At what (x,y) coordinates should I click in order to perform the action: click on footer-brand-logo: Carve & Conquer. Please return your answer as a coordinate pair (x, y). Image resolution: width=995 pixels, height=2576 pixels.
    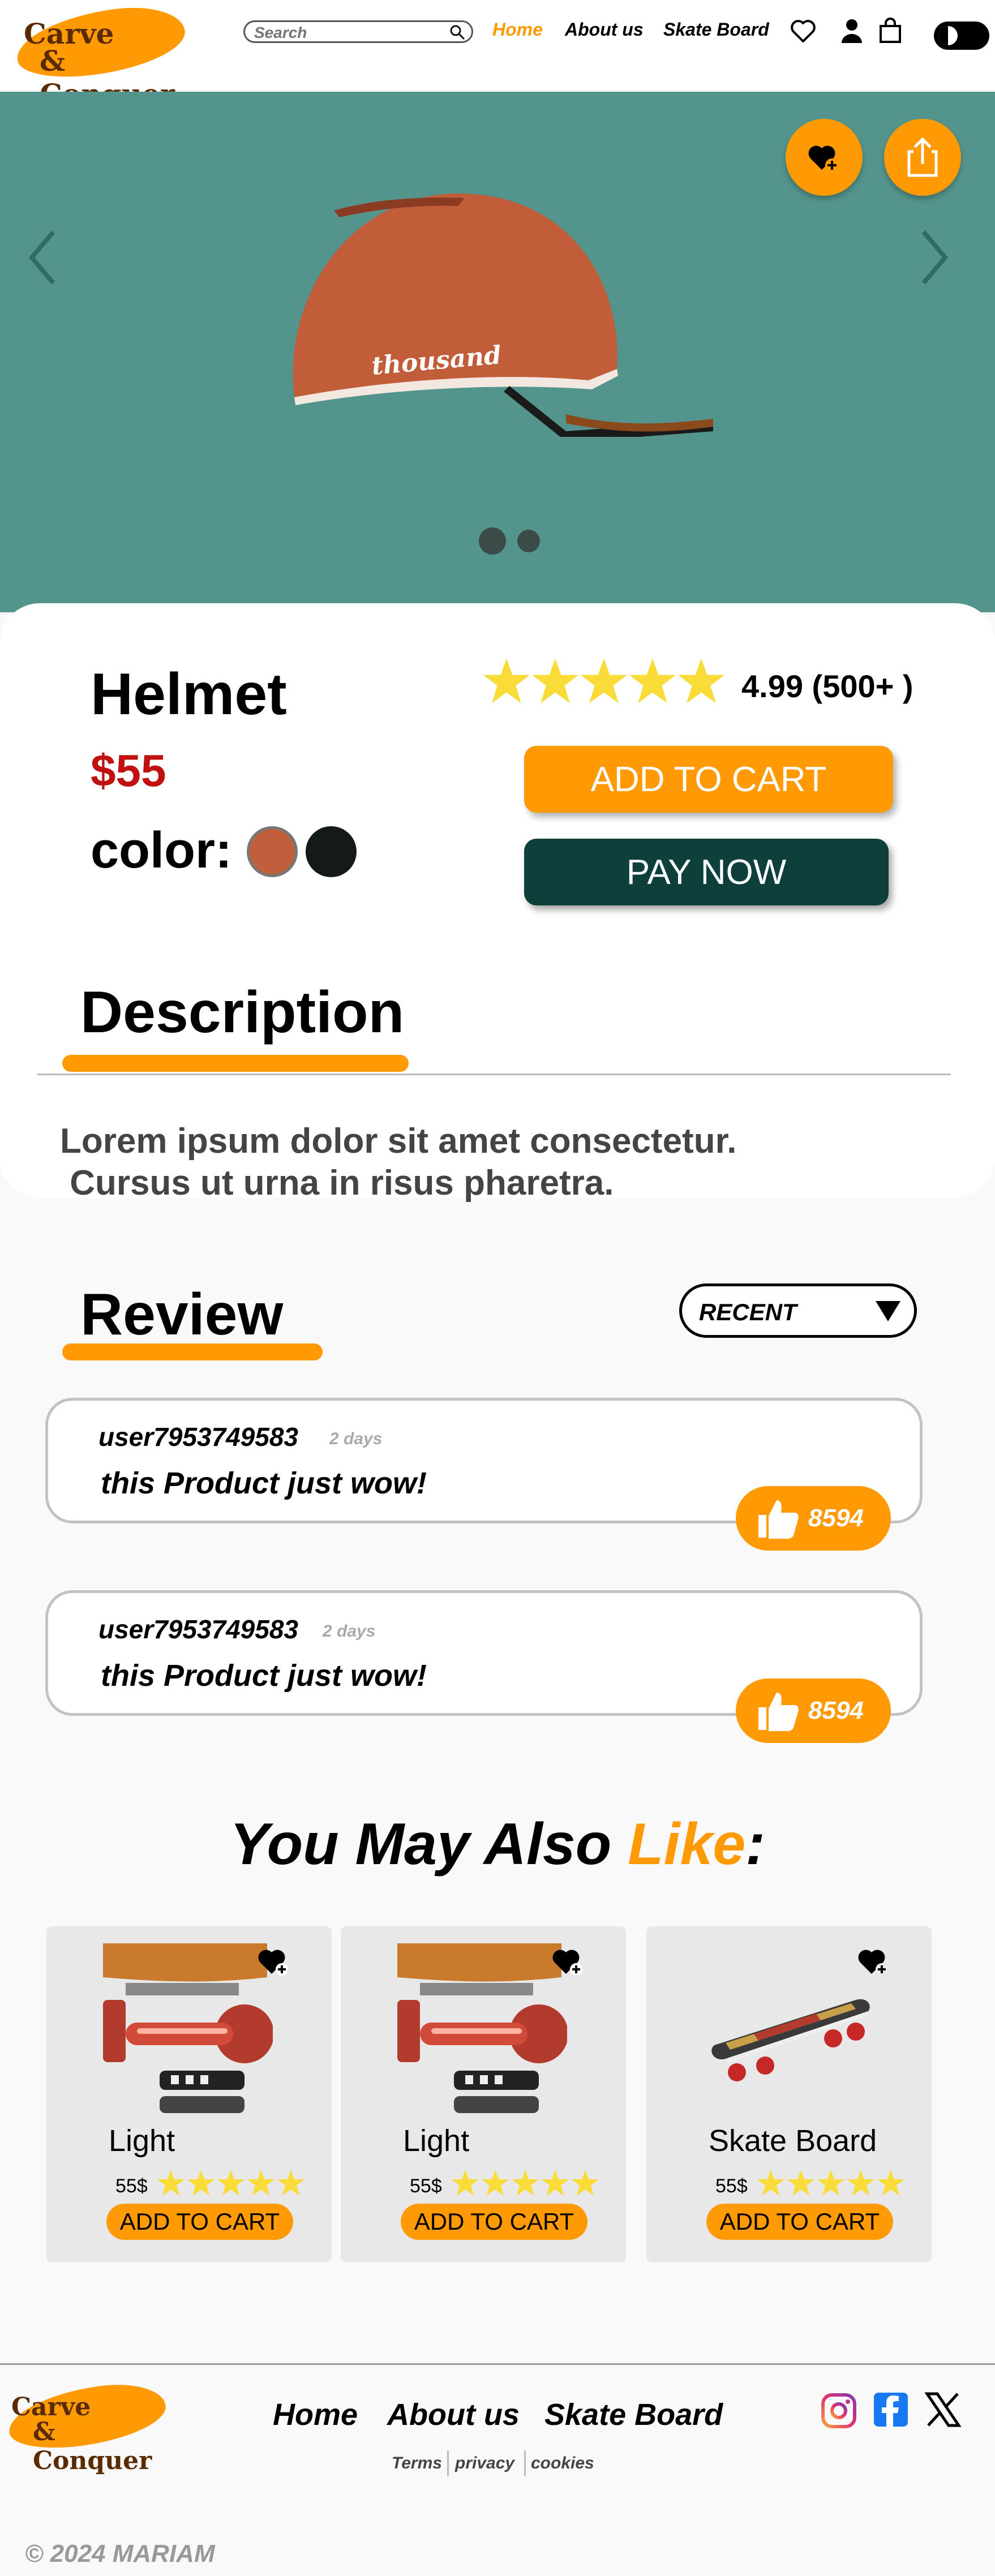
    Looking at the image, I should click on (89, 2426).